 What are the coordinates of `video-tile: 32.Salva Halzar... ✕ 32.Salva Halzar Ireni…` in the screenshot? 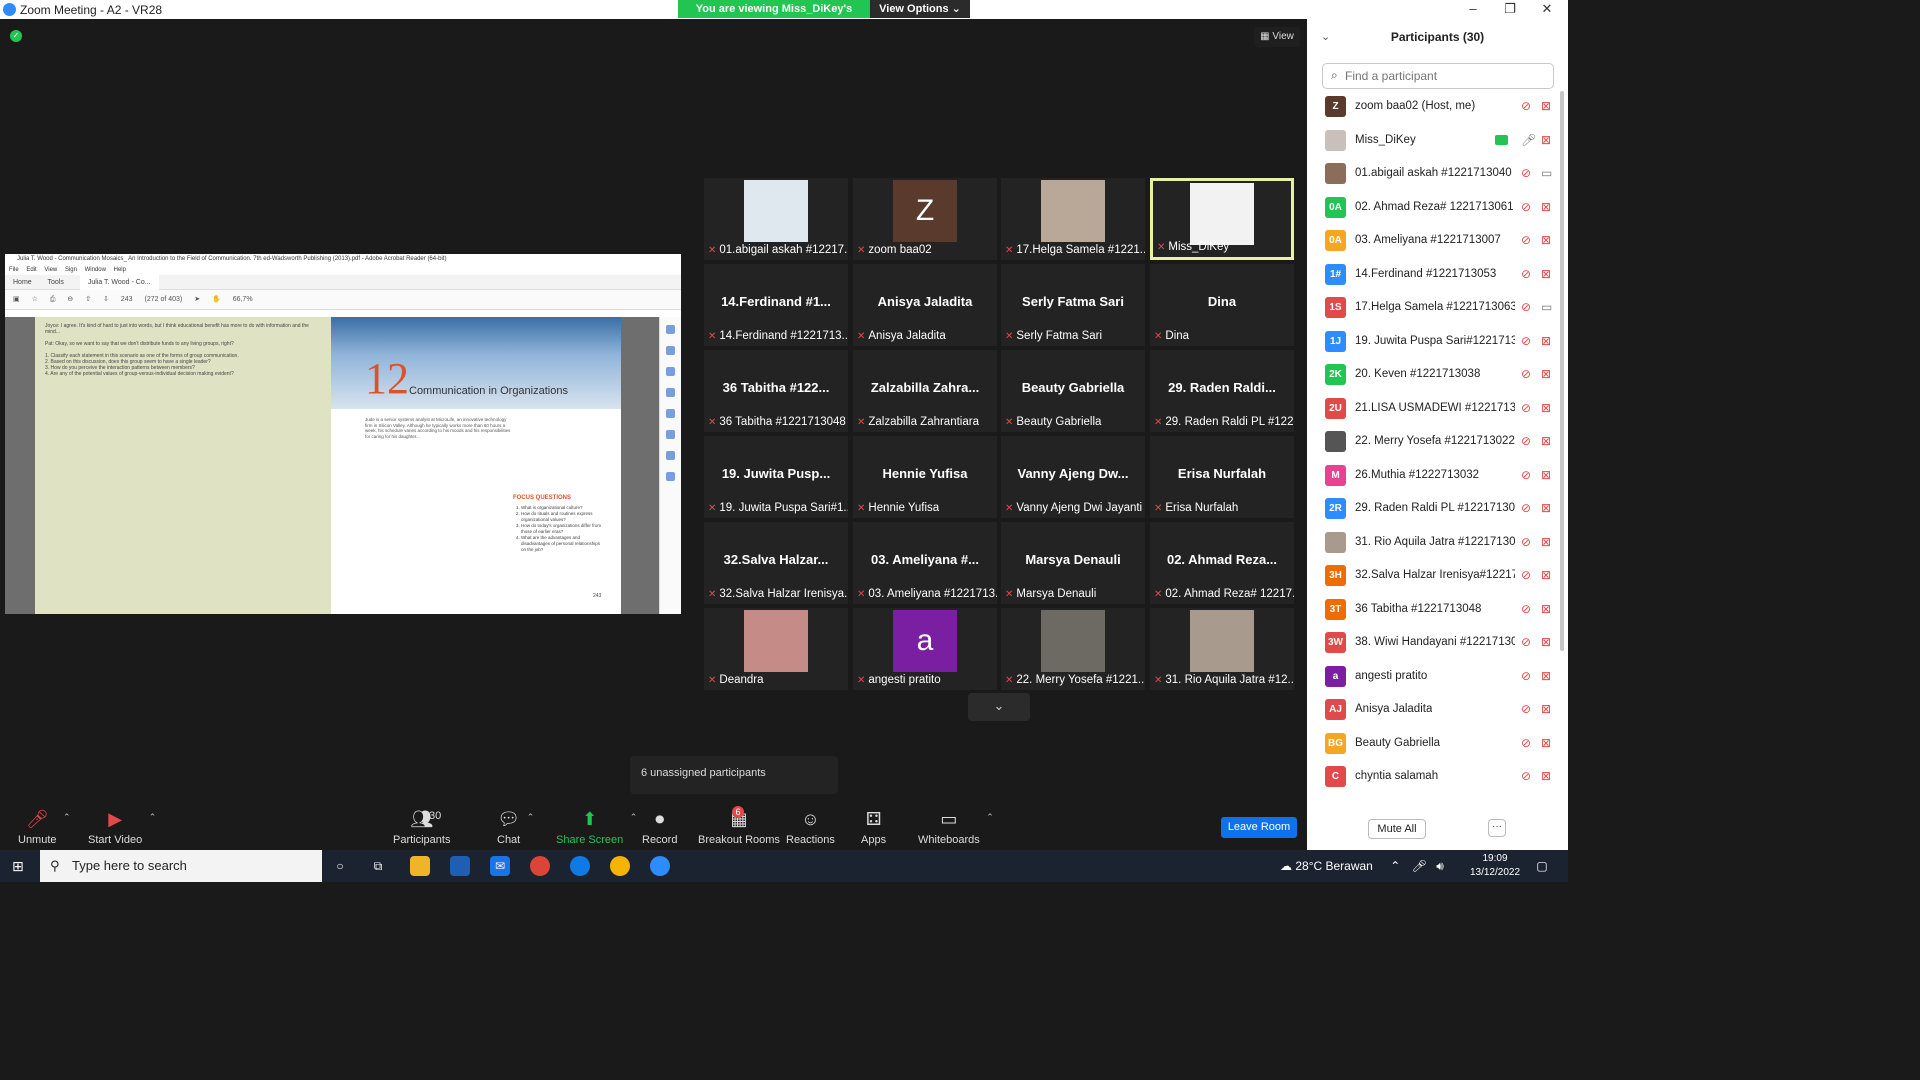 It's located at (776, 563).